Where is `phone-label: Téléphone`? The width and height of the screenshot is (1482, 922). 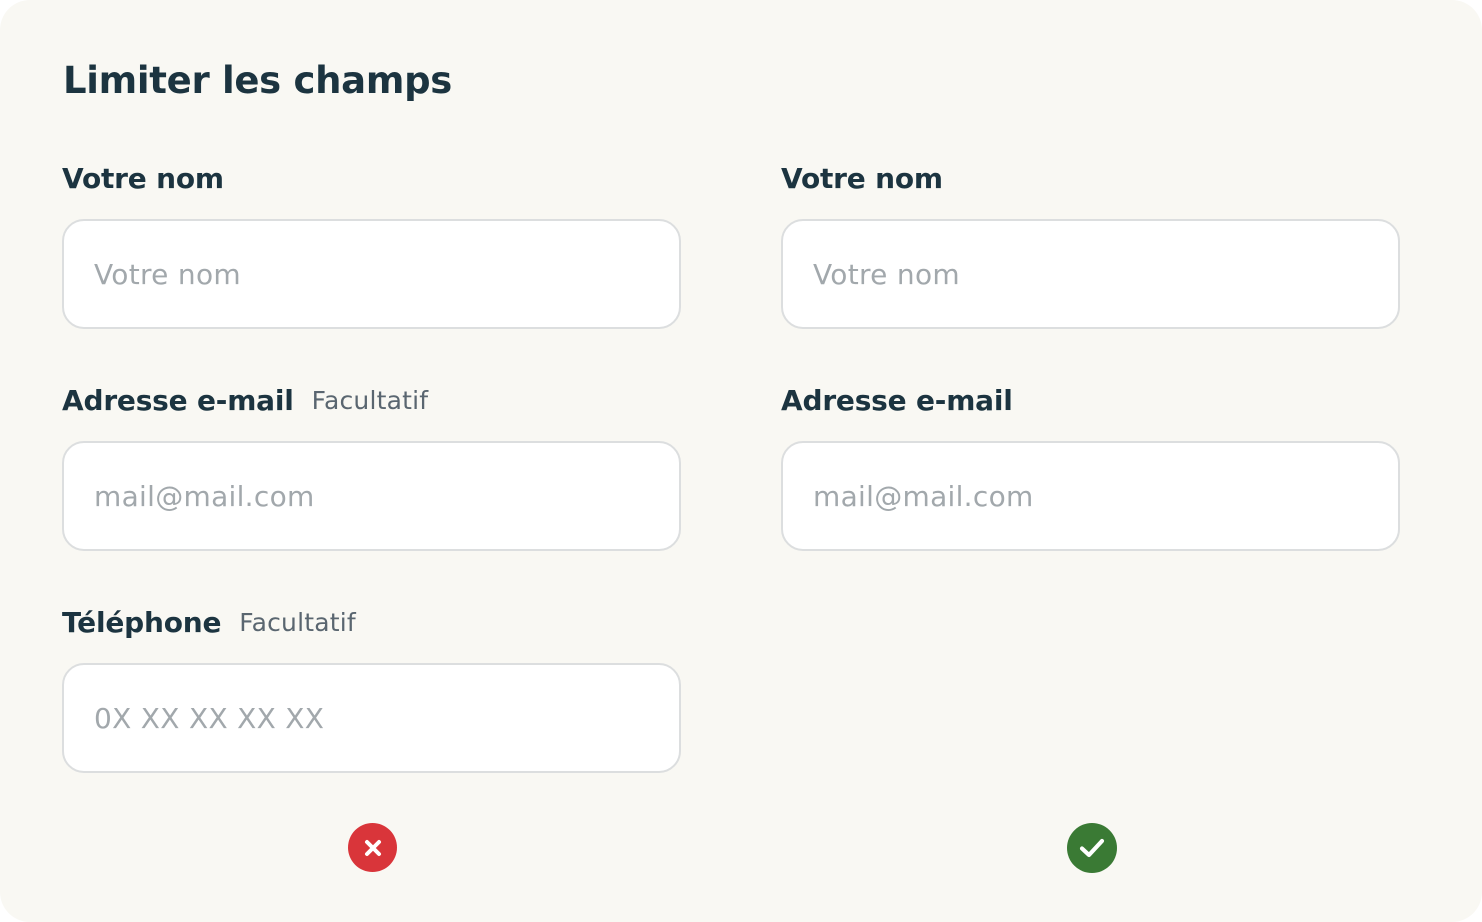
phone-label: Téléphone is located at coordinates (142, 622).